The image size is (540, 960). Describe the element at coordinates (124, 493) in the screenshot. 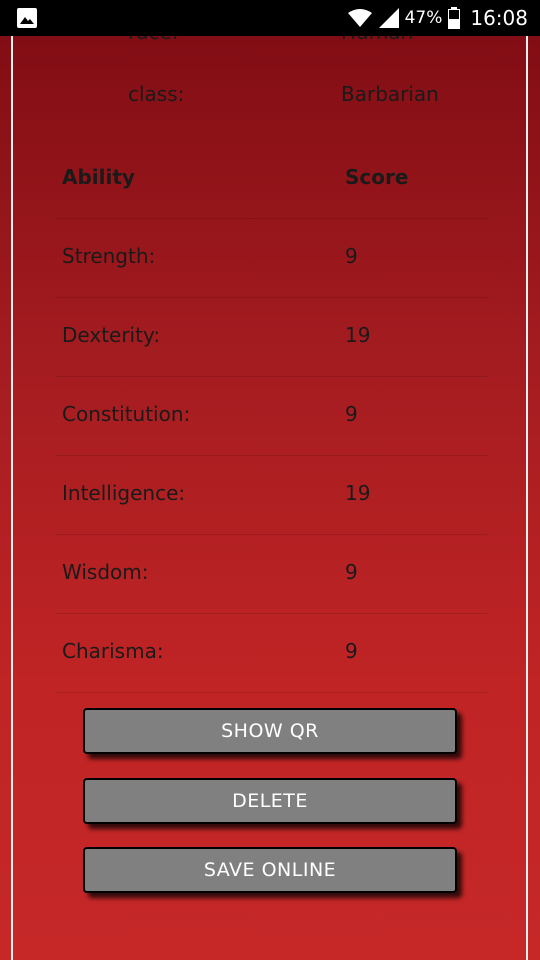

I see `ability-name: Intelligence:` at that location.